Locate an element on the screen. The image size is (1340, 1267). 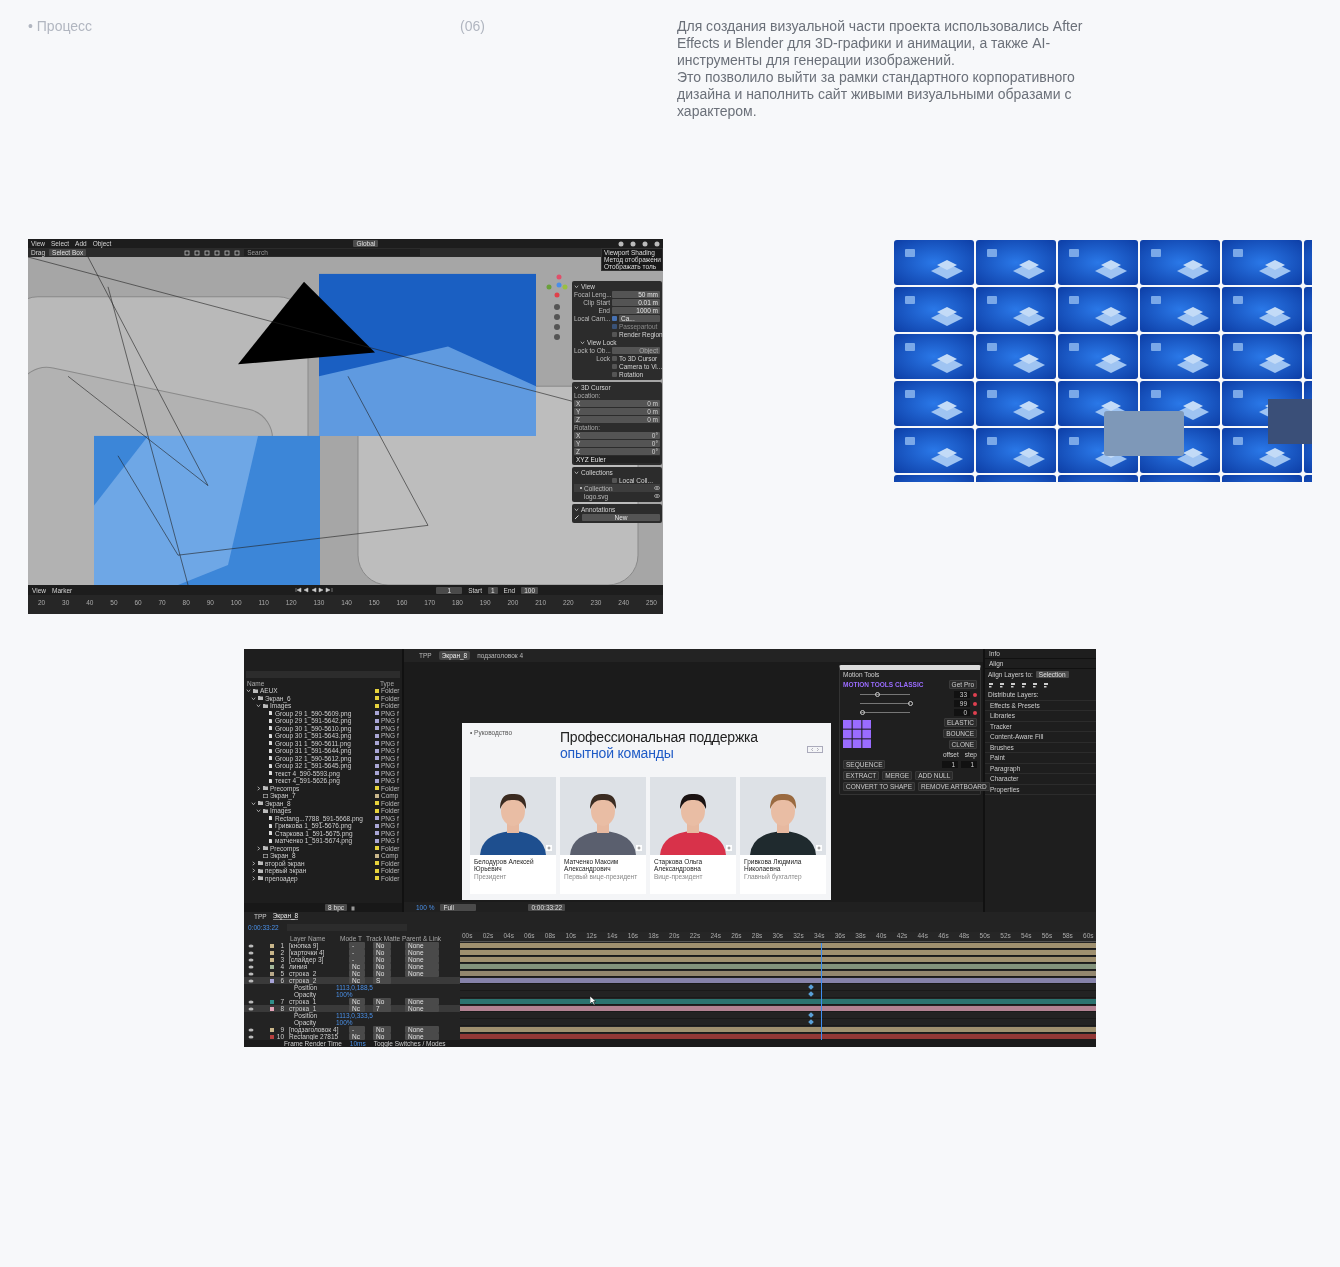
playback-controls-icon is located at coordinates (314, 590).